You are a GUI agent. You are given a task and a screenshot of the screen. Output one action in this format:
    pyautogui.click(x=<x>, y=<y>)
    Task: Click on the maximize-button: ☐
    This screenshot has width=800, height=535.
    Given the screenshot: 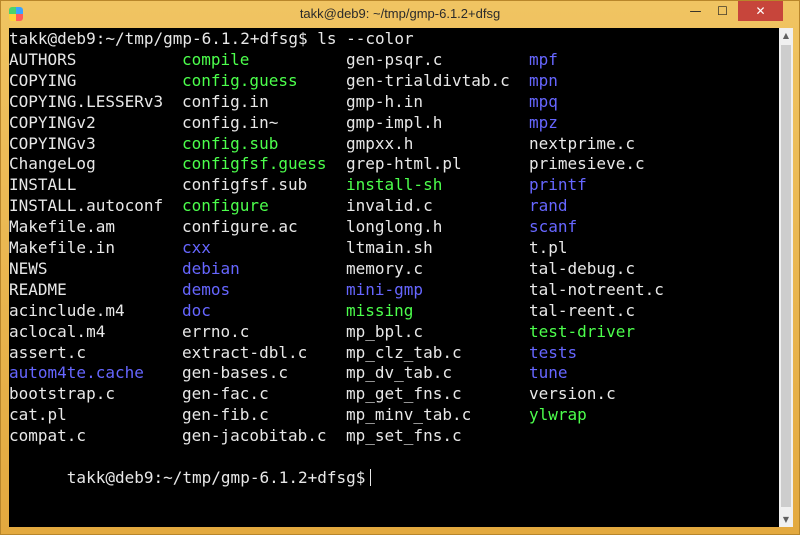 What is the action you would take?
    pyautogui.click(x=722, y=11)
    